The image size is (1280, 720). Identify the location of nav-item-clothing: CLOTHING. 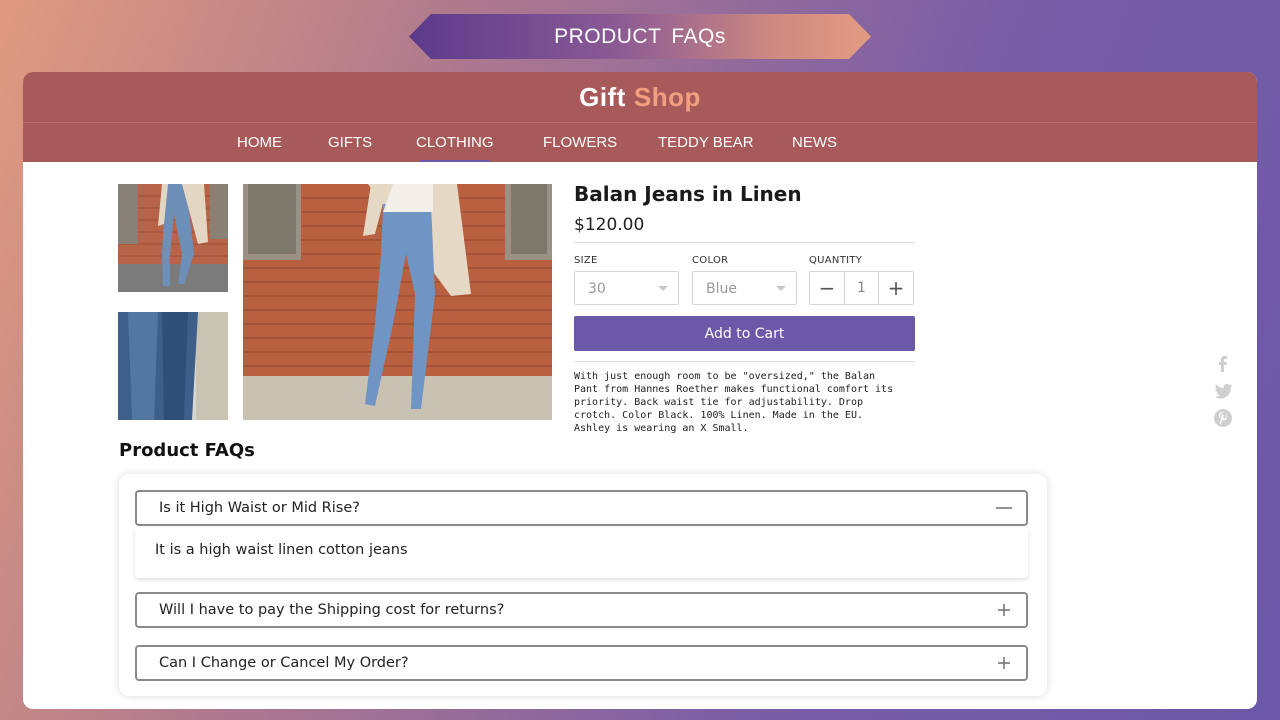
(455, 143).